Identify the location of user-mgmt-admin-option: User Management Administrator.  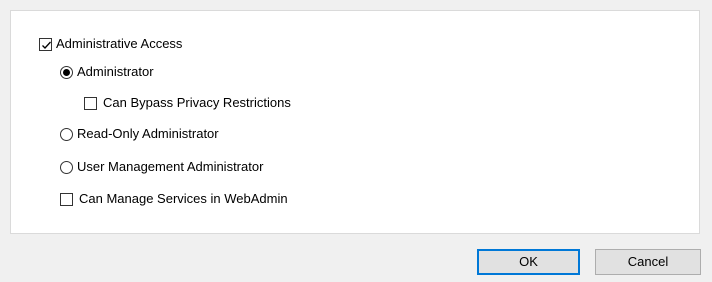
(161, 167).